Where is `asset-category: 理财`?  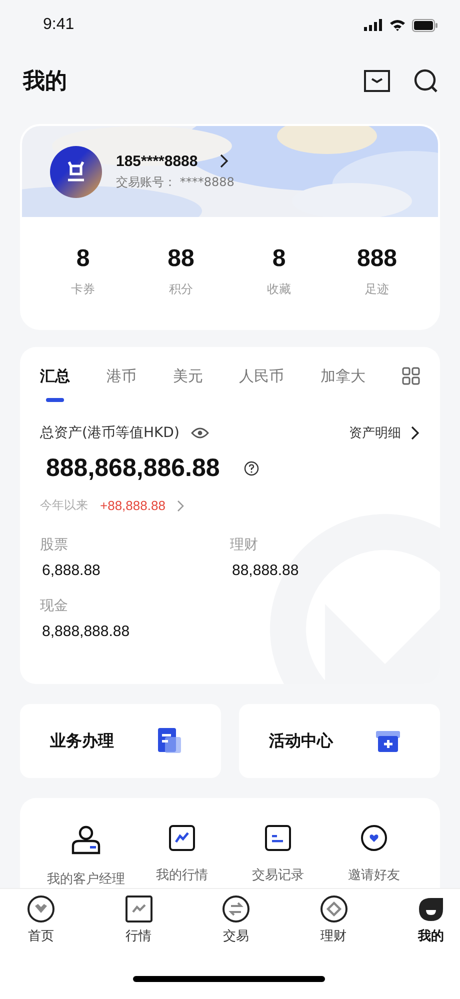 asset-category: 理财 is located at coordinates (244, 545).